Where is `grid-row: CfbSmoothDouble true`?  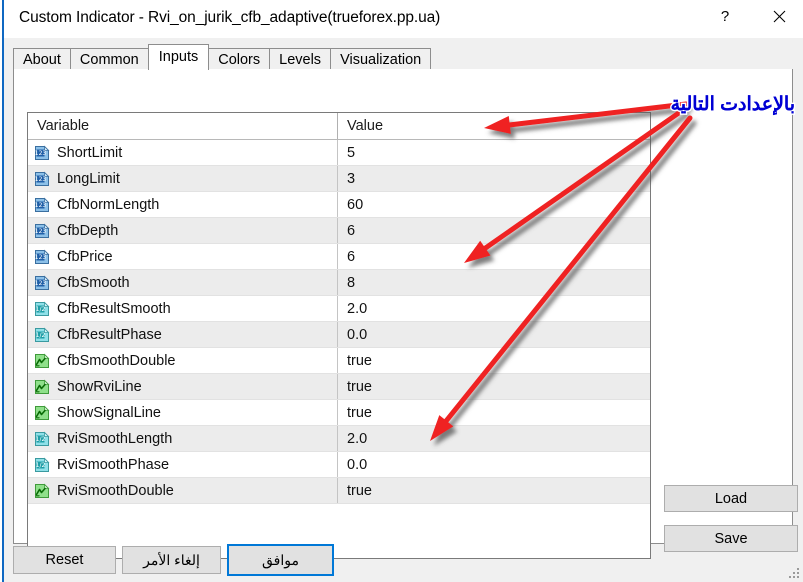 grid-row: CfbSmoothDouble true is located at coordinates (339, 361).